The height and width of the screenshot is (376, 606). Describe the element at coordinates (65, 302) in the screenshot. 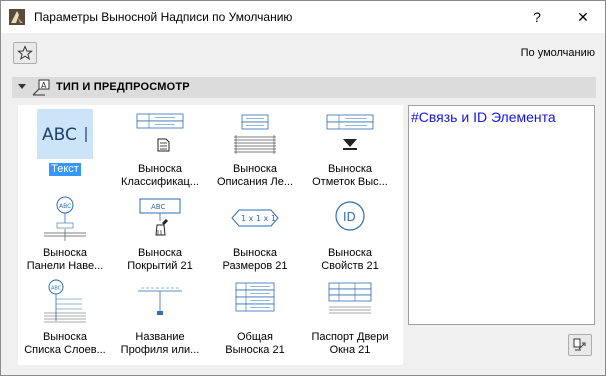

I see `layer-list-label-icon: ABC` at that location.